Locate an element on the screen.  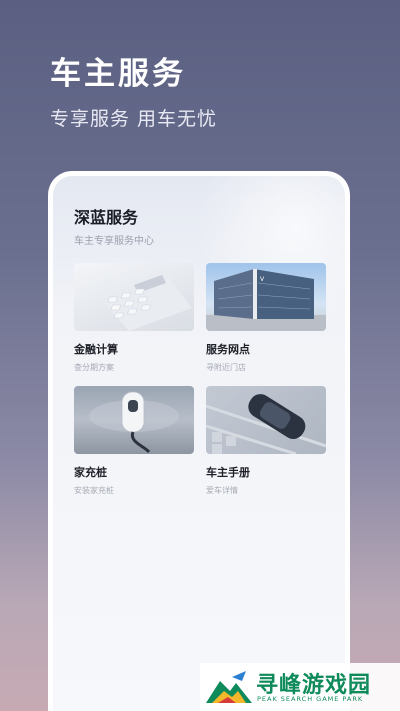
calculator-image is located at coordinates (134, 297).